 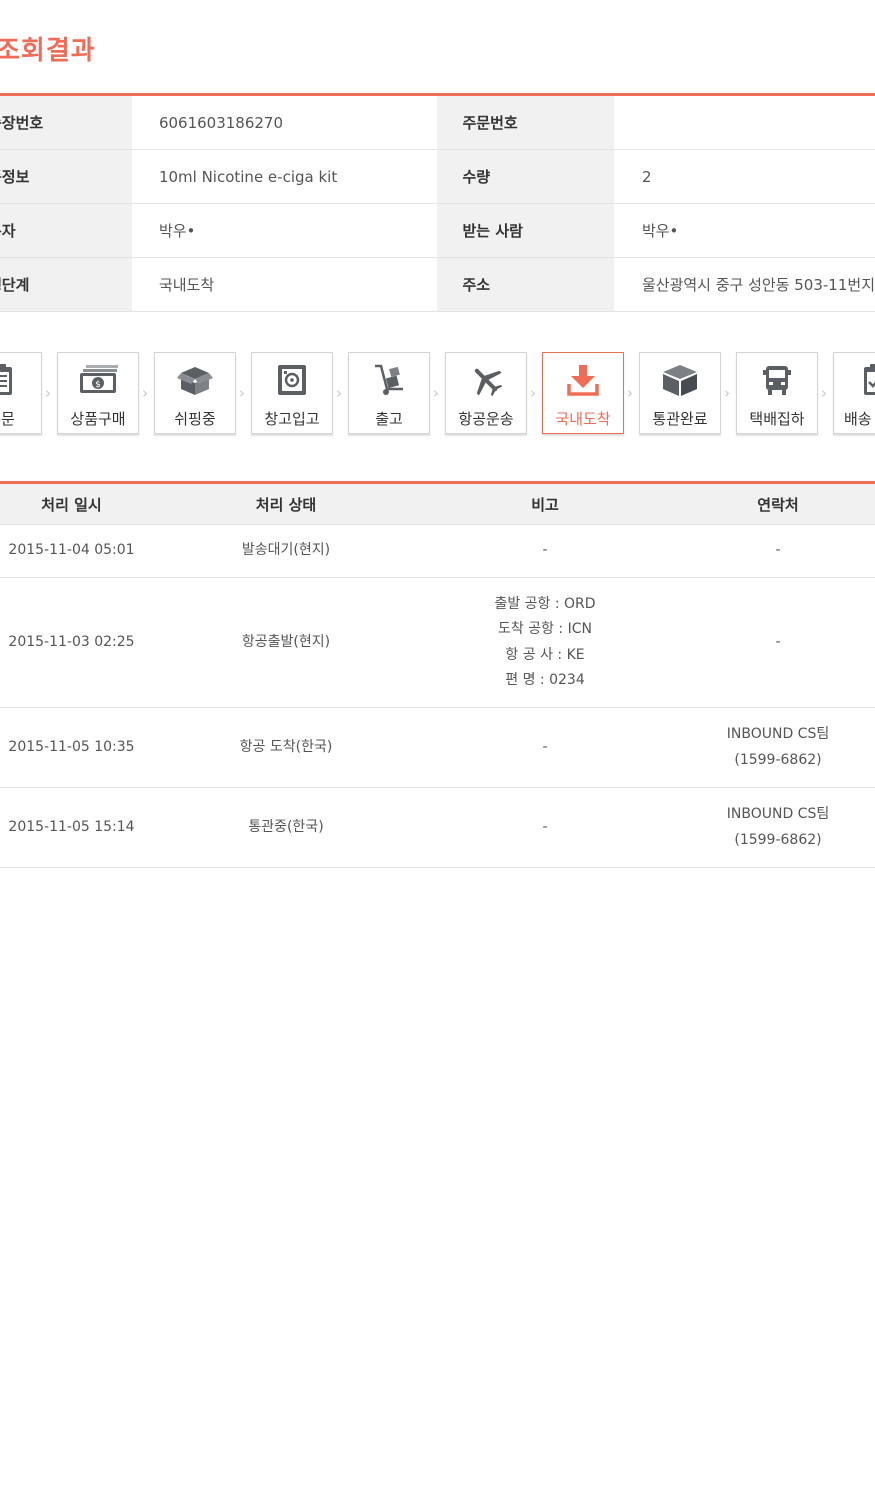 I want to click on history-status: 항공 도착(한국), so click(x=286, y=747).